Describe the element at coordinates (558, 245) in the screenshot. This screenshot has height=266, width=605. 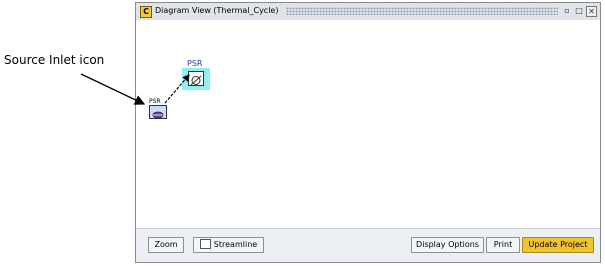
I see `update-project-button: Update Project` at that location.